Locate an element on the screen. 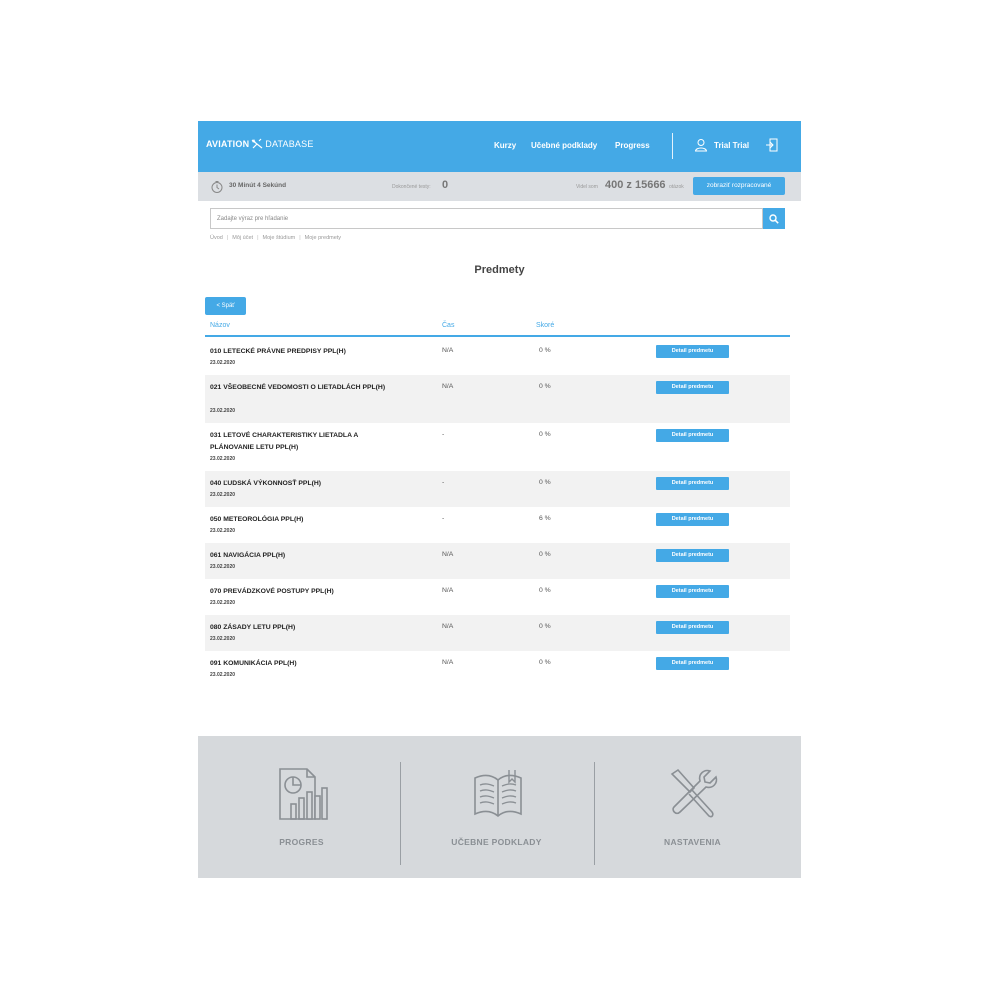 Image resolution: width=1000 pixels, height=1000 pixels. timer-text: 30 Minút 4 Sekúnd is located at coordinates (258, 185).